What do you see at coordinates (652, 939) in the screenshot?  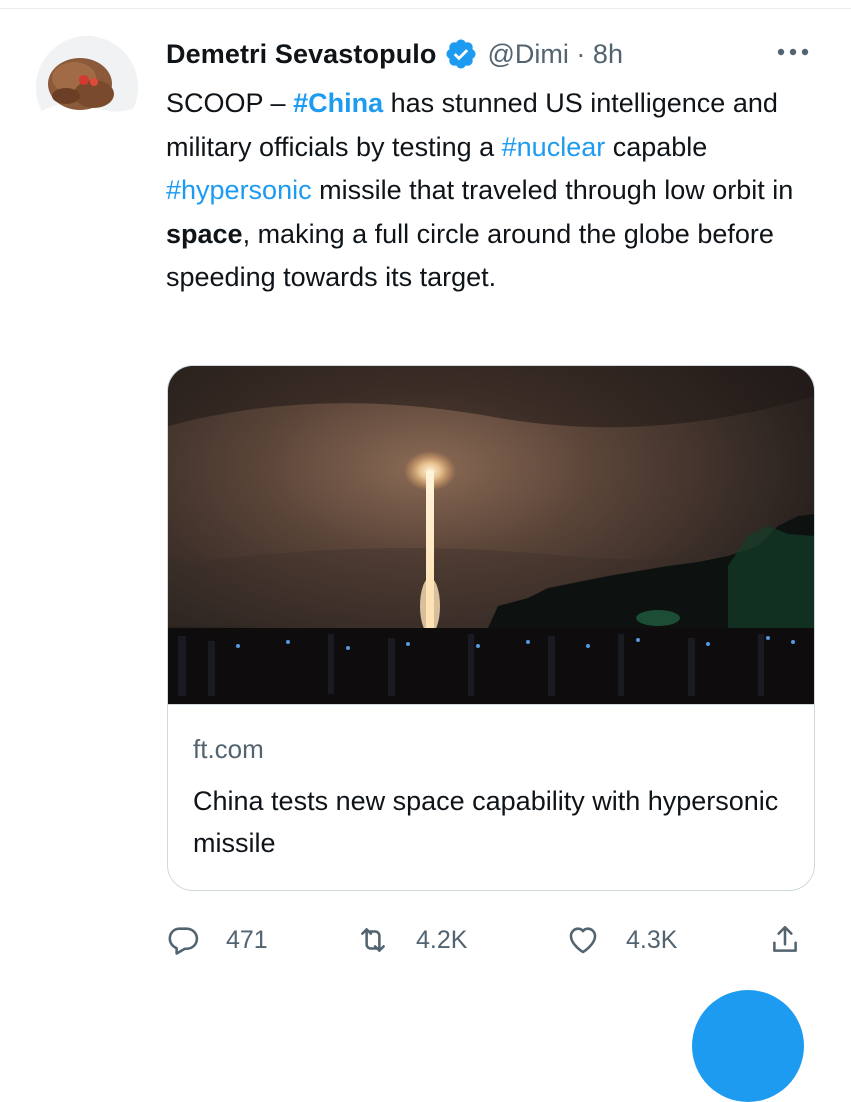 I see `like-count: 4.3K` at bounding box center [652, 939].